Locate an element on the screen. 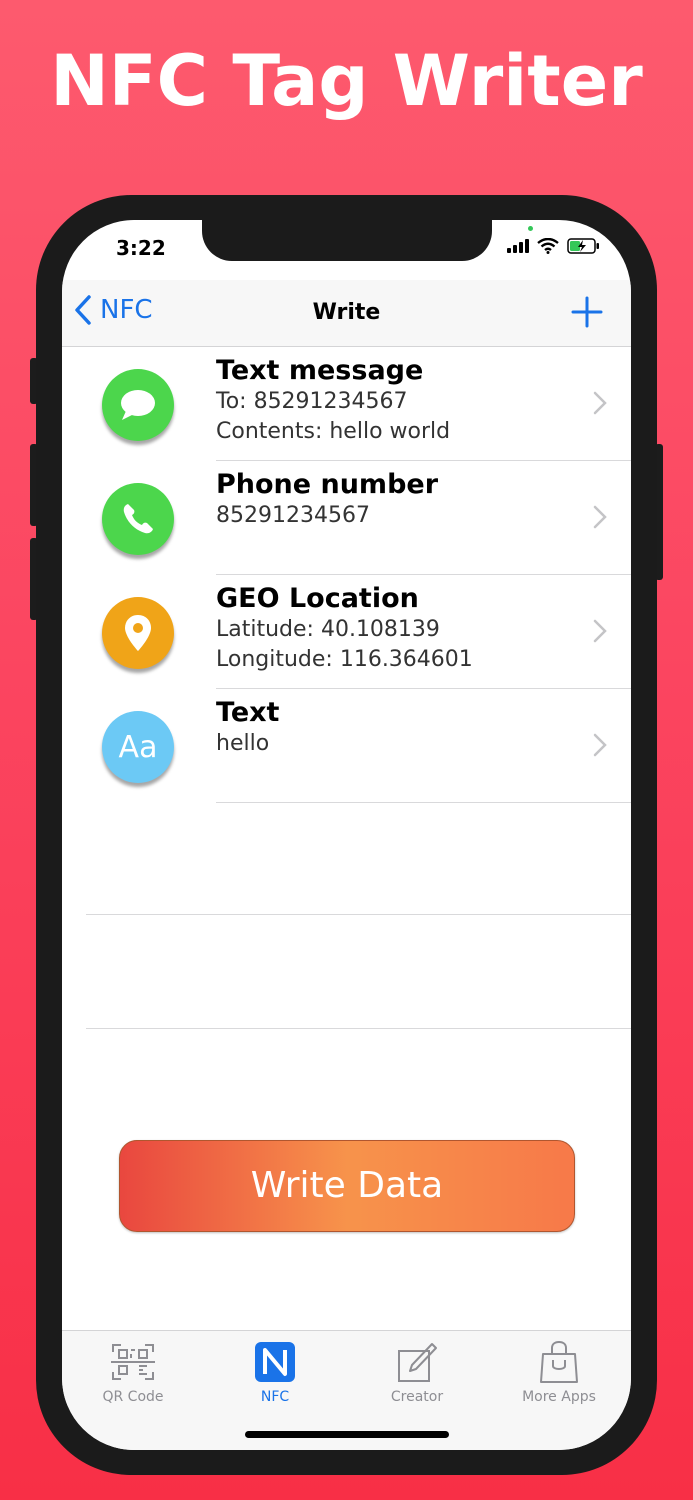  phone-handset-icon is located at coordinates (138, 519).